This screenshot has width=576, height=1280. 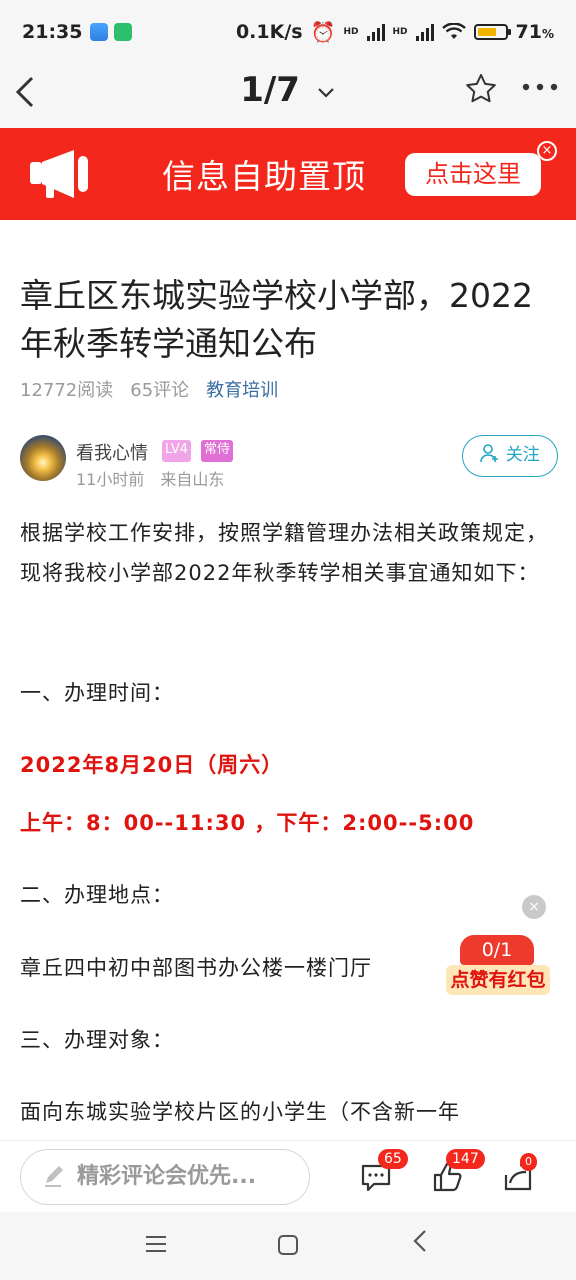 What do you see at coordinates (465, 1159) in the screenshot?
I see `like-badge: 147` at bounding box center [465, 1159].